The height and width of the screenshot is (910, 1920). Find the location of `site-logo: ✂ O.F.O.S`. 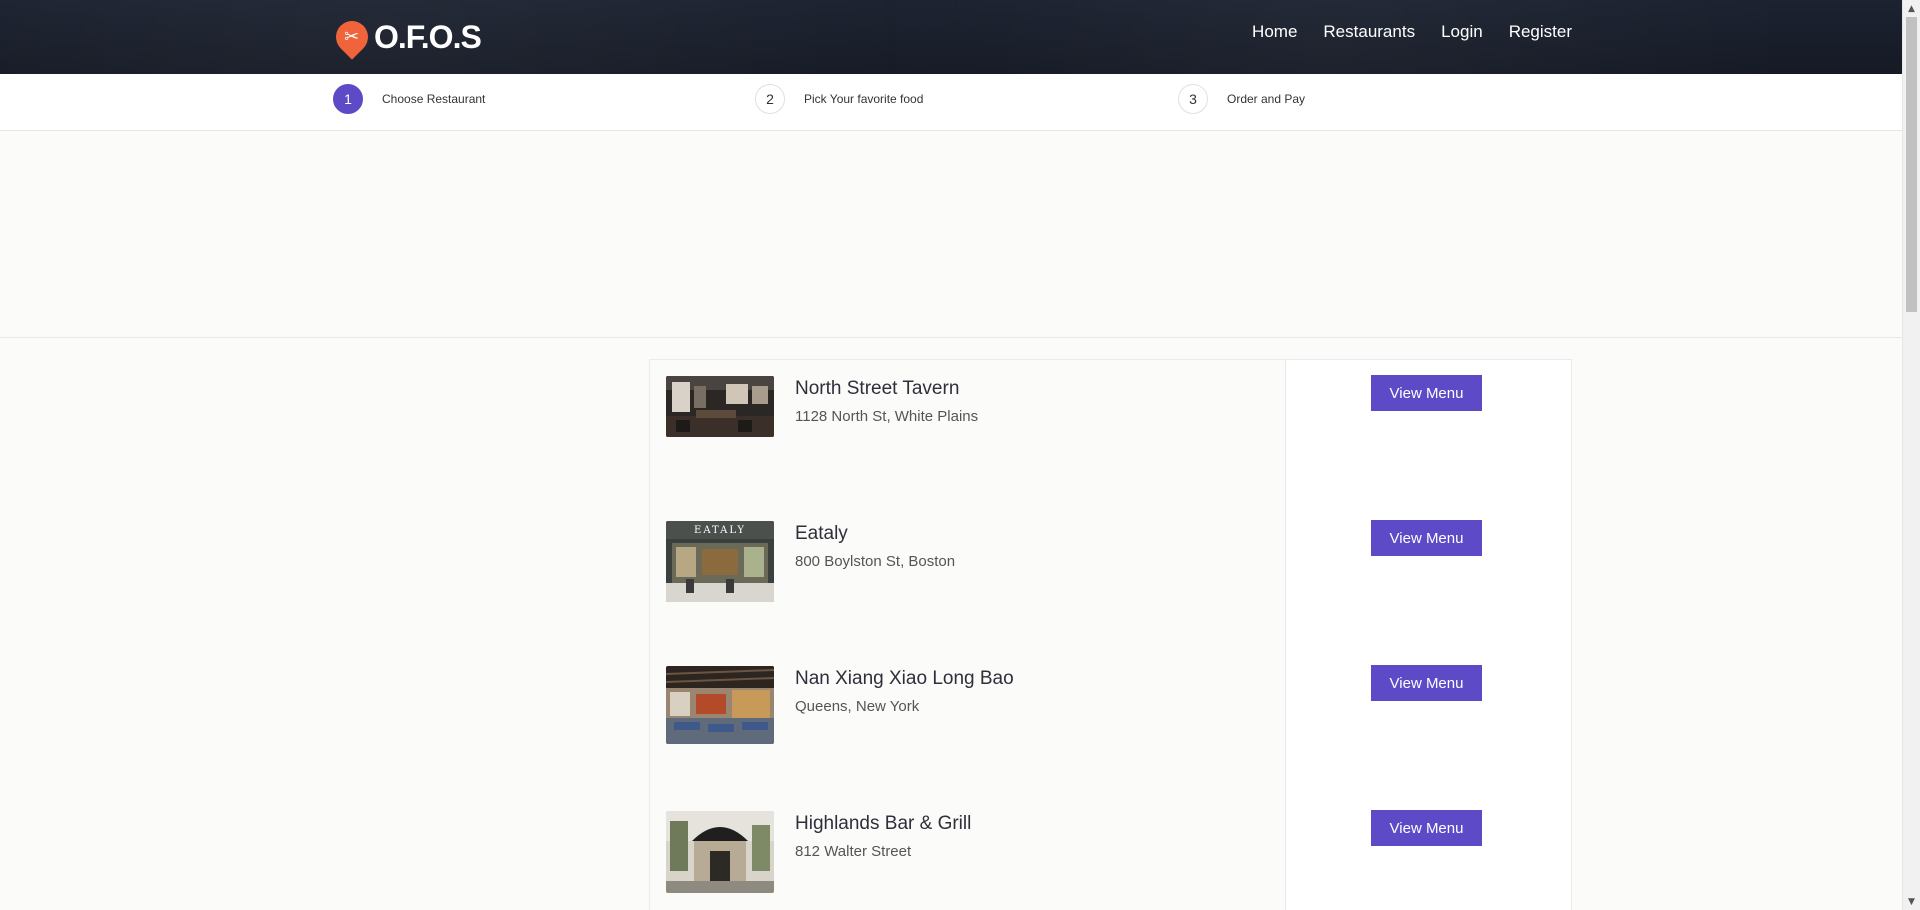

site-logo: ✂ O.F.O.S is located at coordinates (405, 37).